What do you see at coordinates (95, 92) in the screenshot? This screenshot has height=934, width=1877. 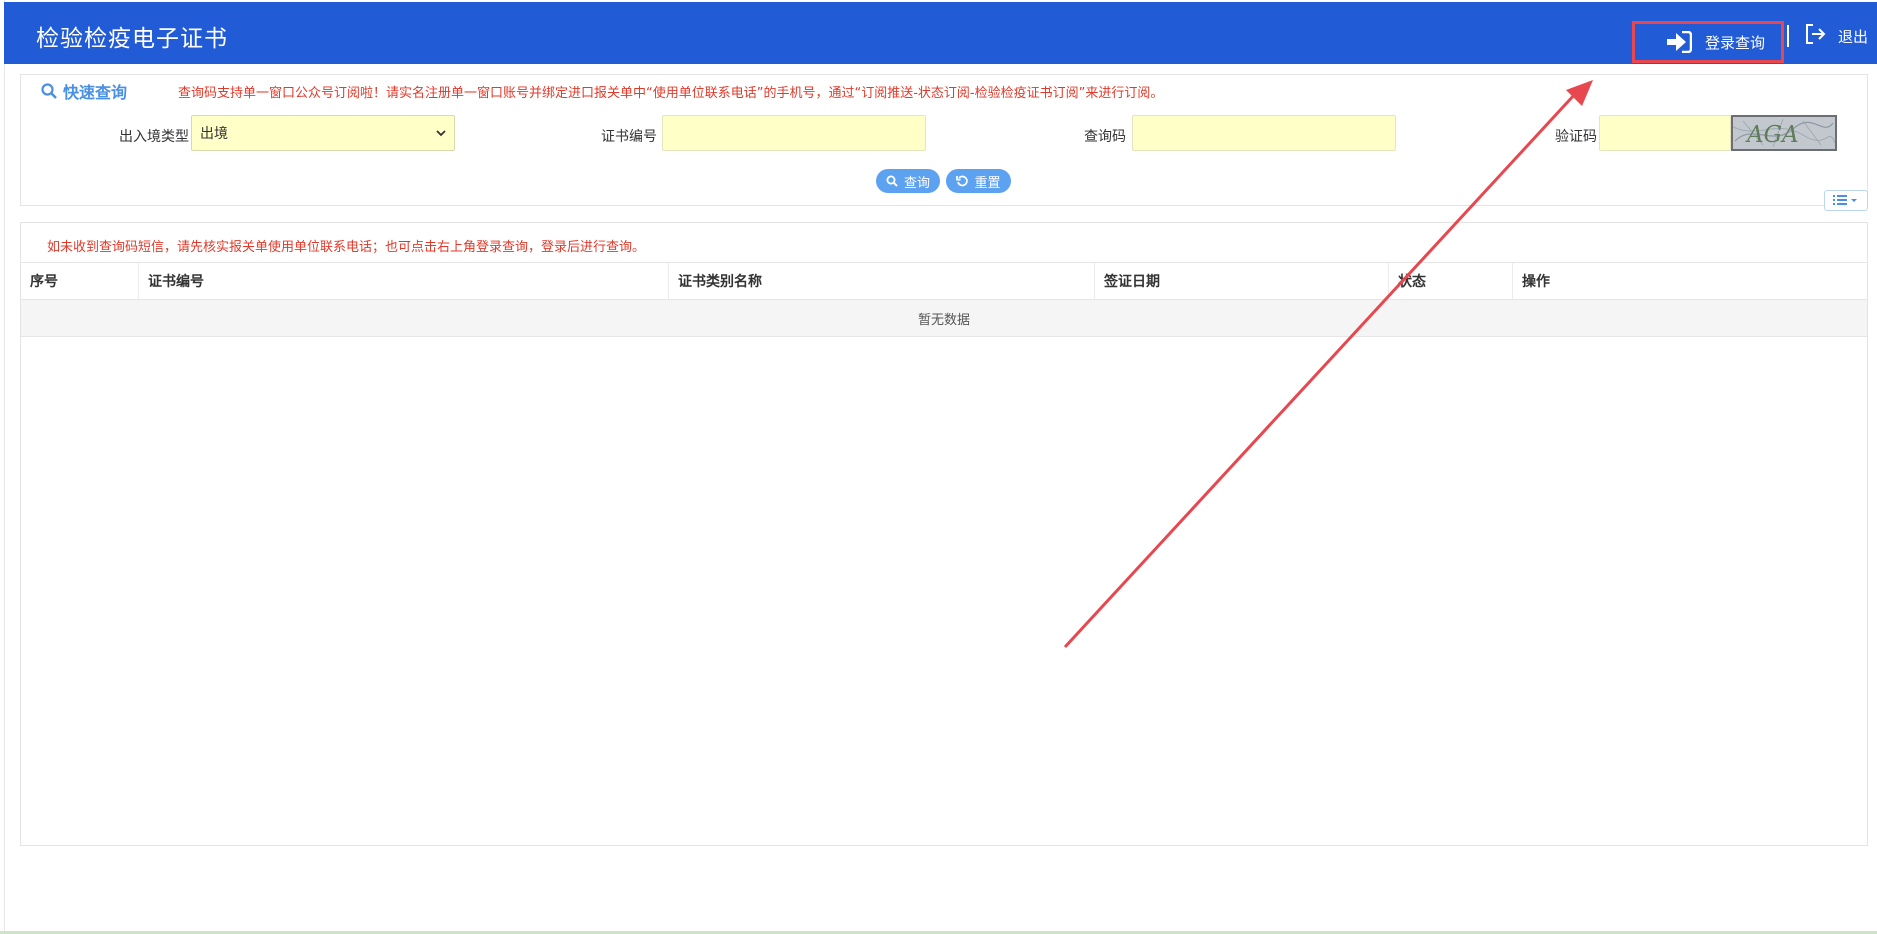 I see `quick-query-title-text: 快速查询` at bounding box center [95, 92].